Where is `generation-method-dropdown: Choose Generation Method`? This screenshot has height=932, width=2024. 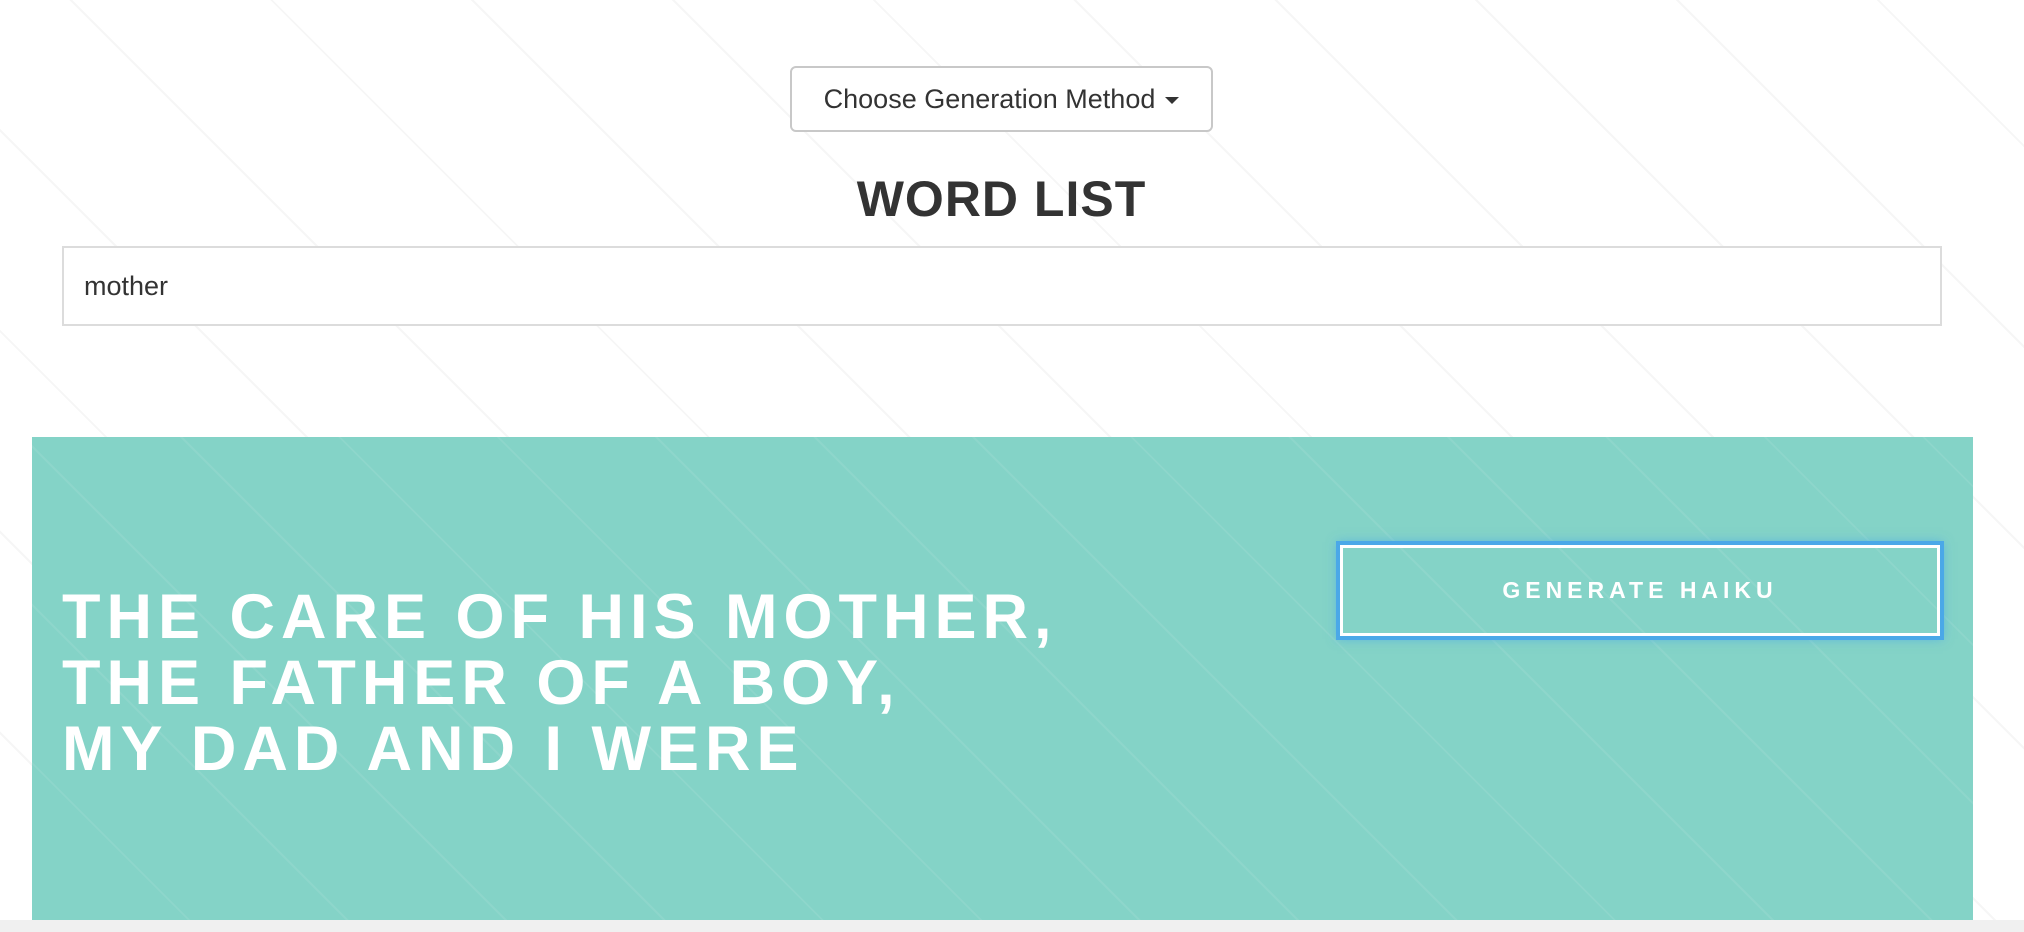
generation-method-dropdown: Choose Generation Method is located at coordinates (1001, 99).